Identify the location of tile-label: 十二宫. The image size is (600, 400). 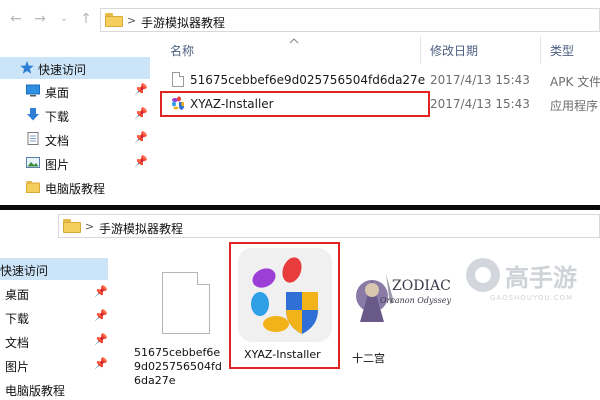
(368, 358).